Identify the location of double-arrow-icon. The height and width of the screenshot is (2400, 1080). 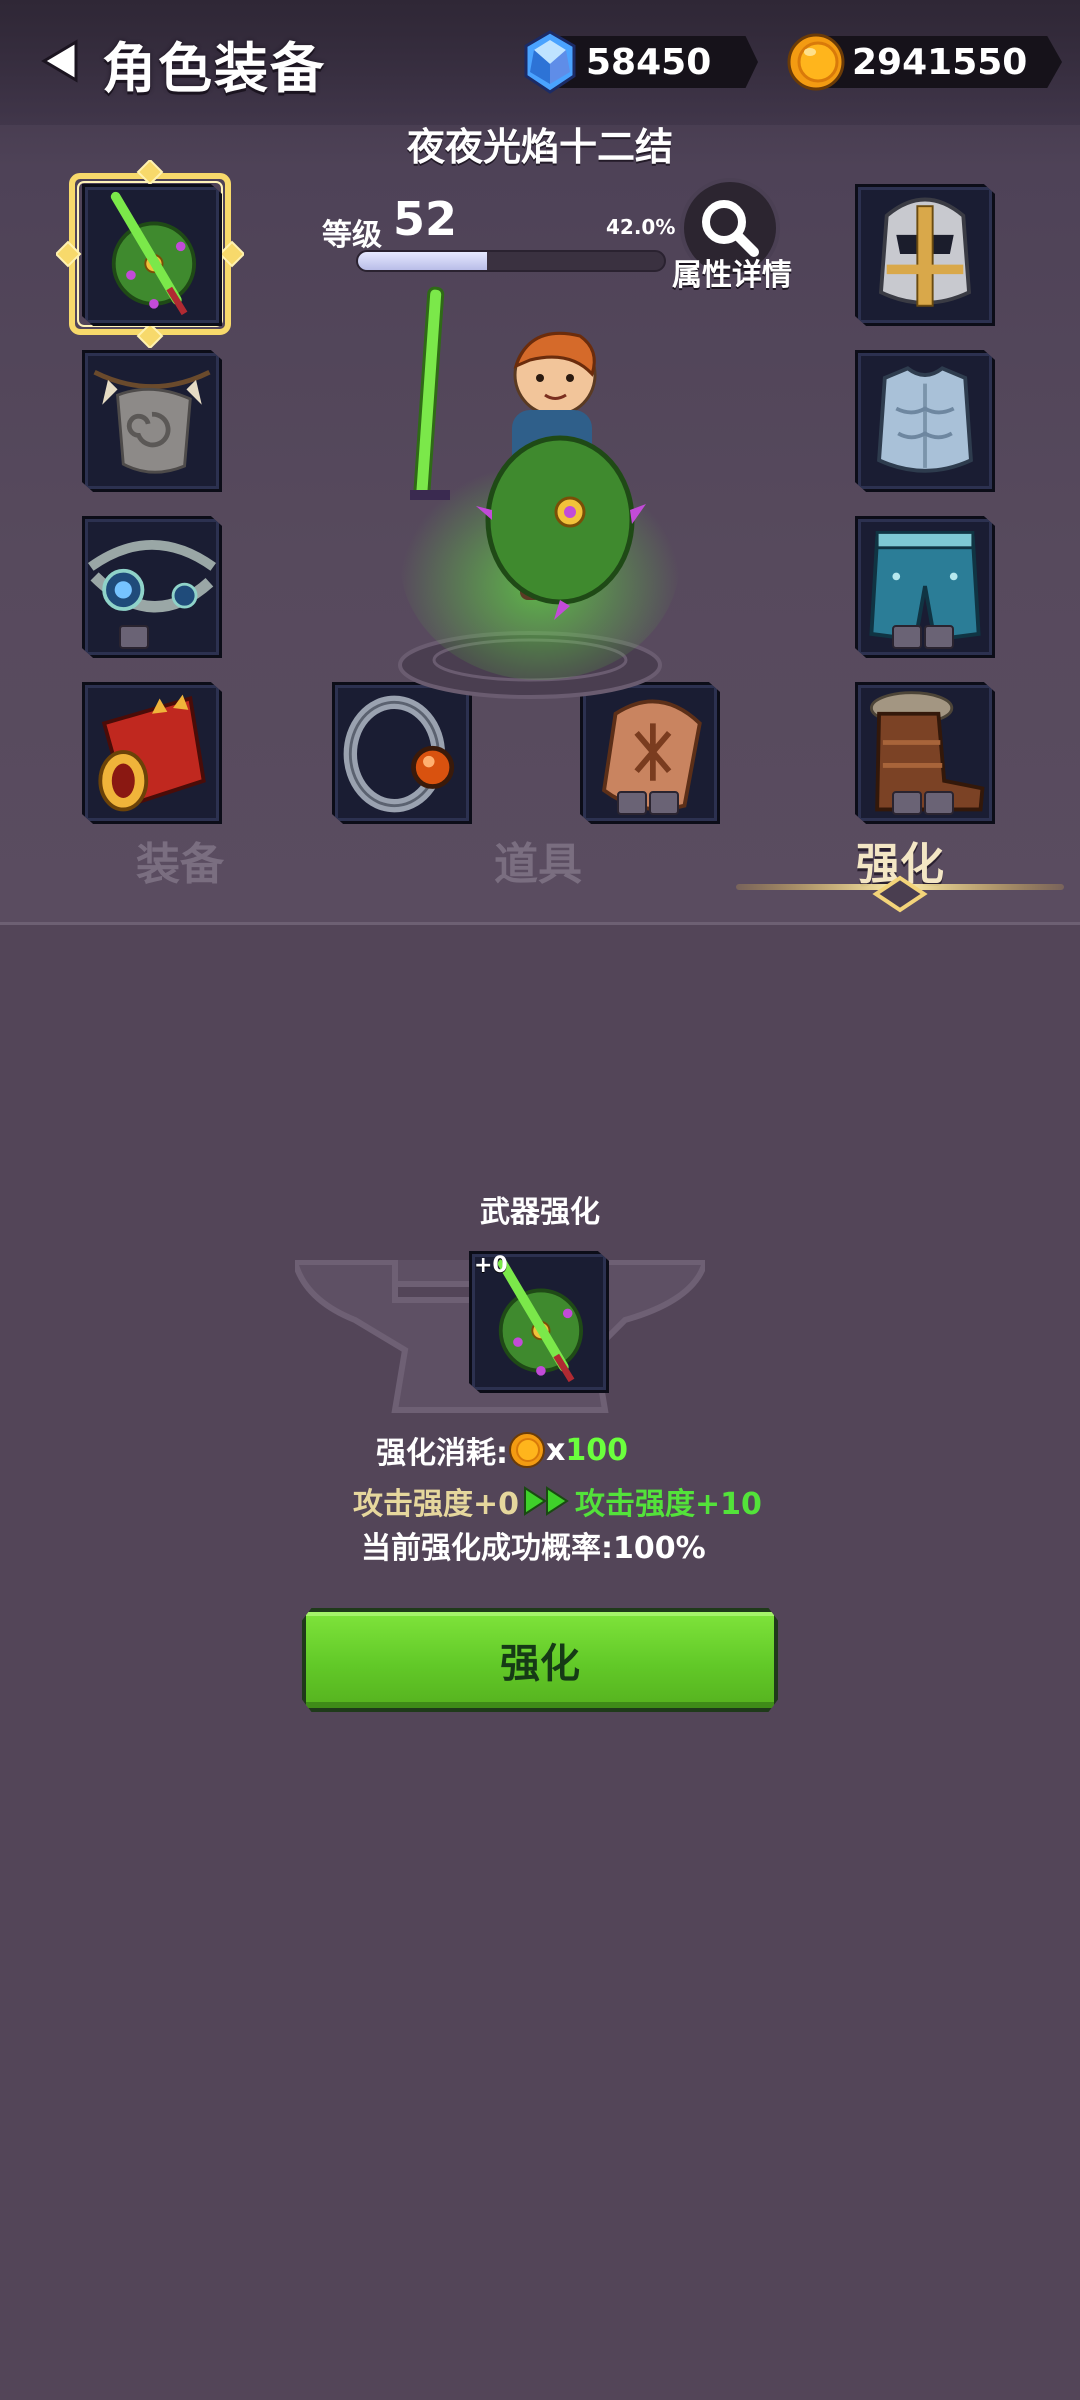
(546, 1501).